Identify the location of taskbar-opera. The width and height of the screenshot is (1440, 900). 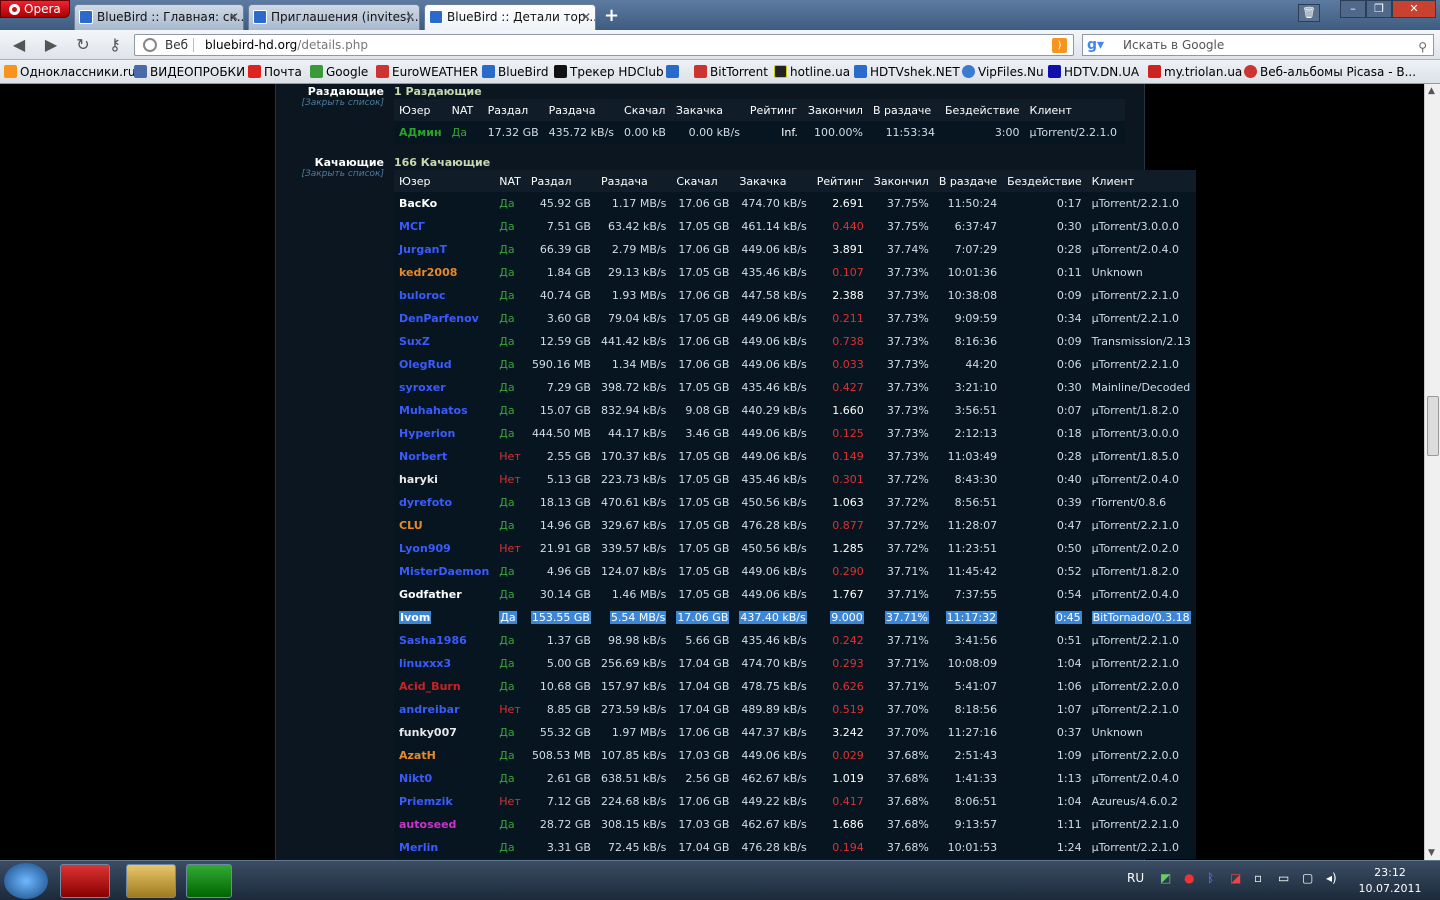
(85, 881).